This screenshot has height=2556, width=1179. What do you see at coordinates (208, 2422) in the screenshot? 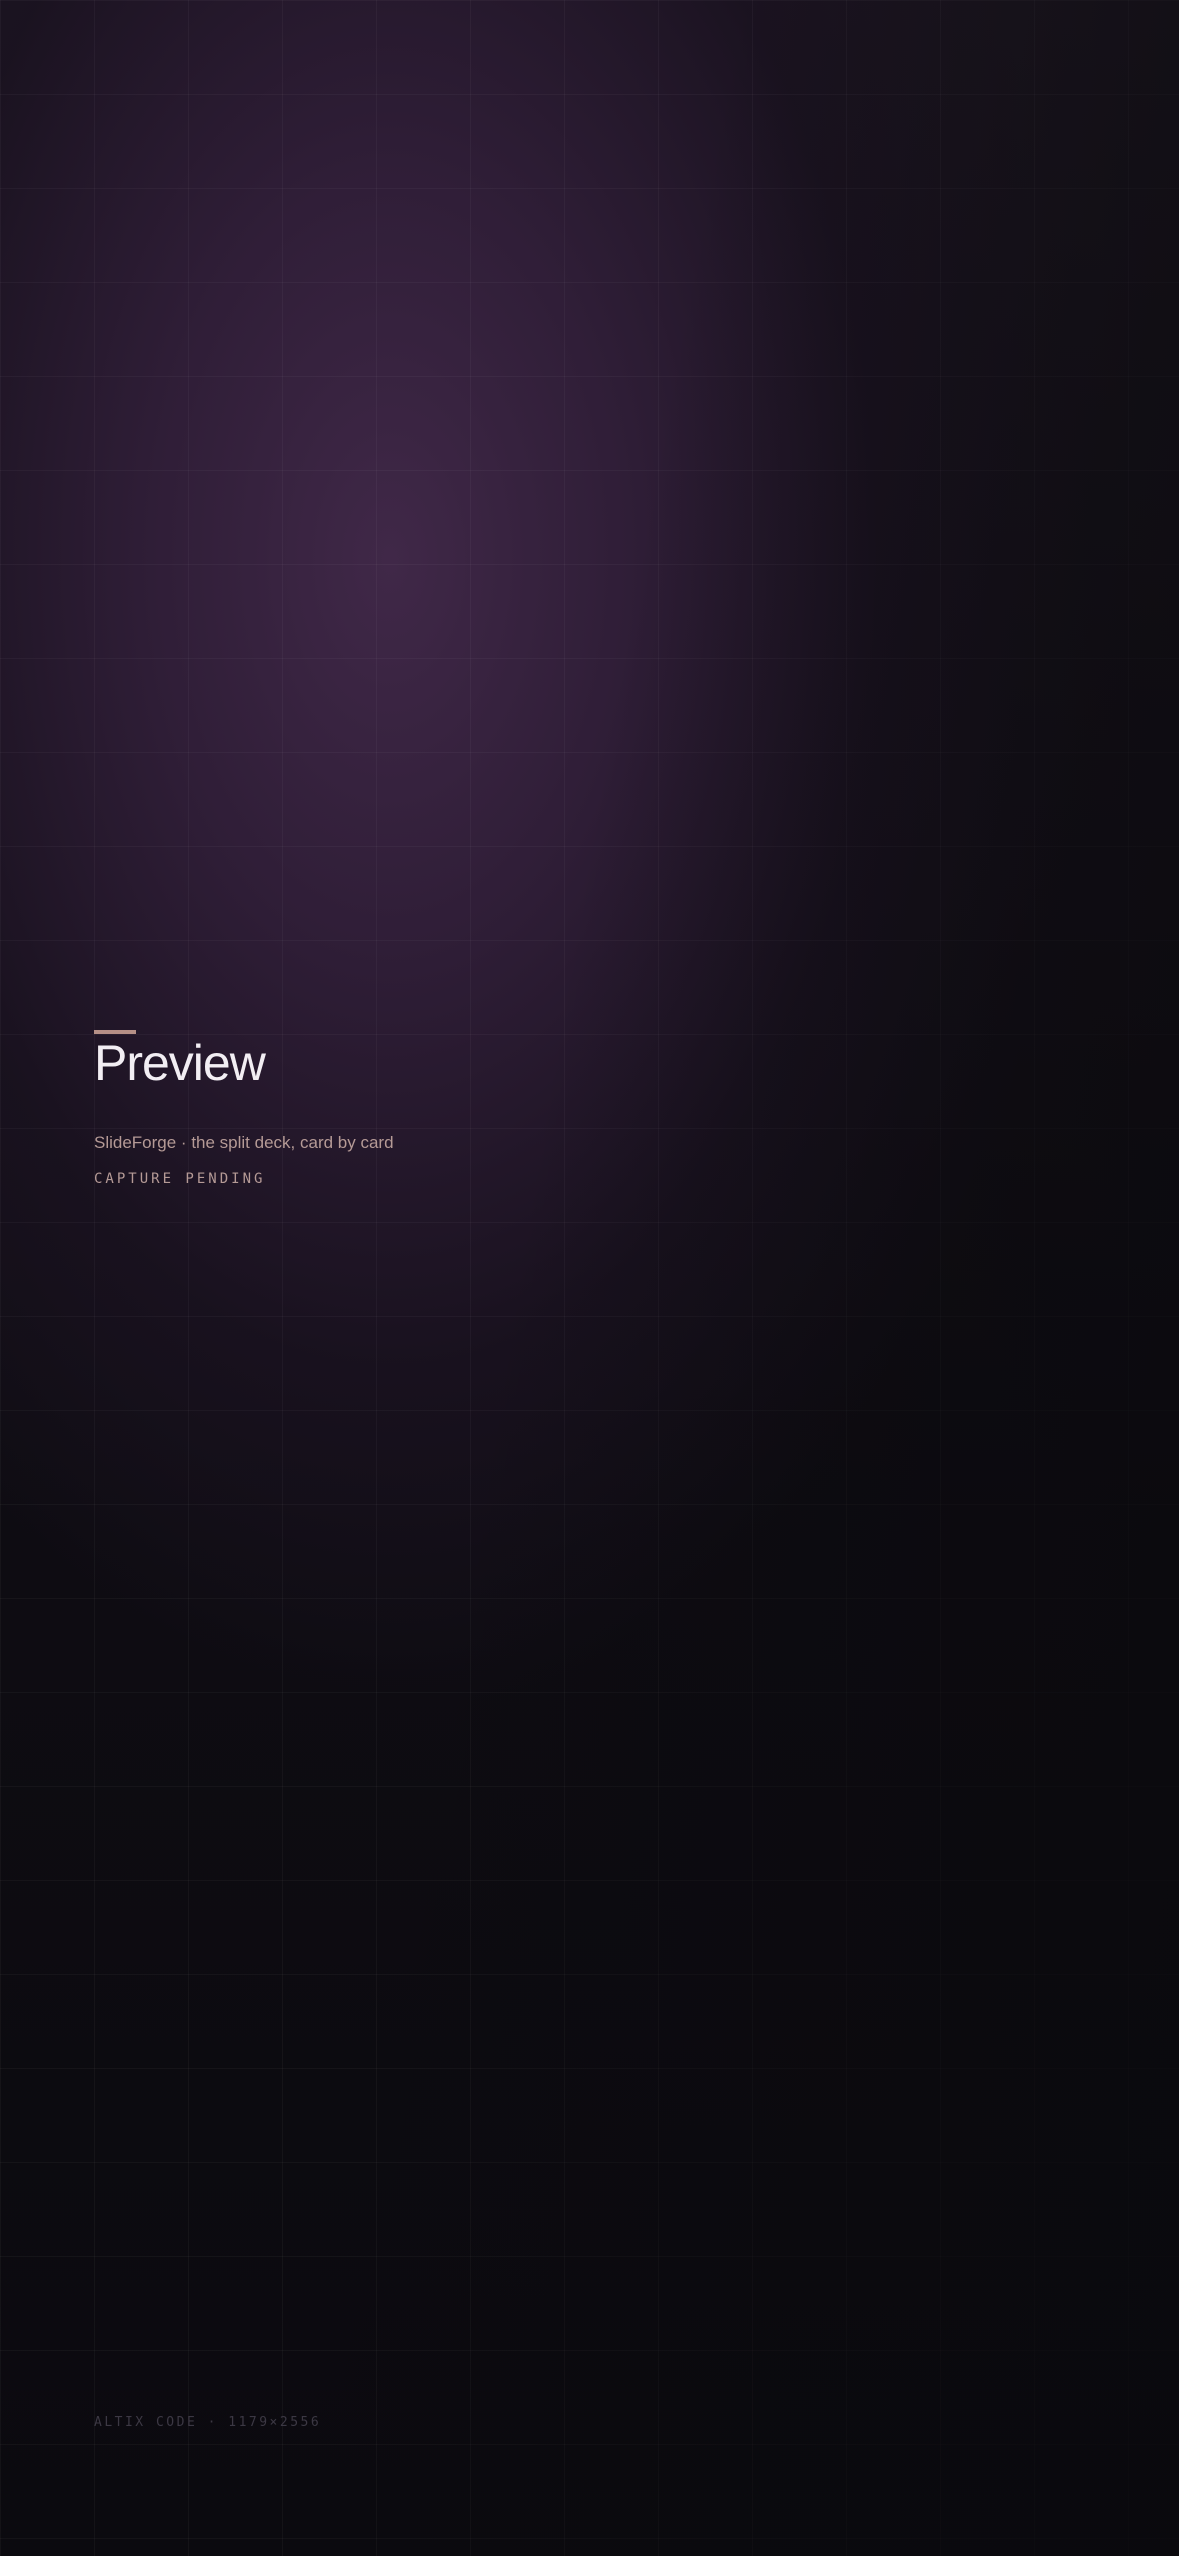
I see `footer-caption: ALTIX CODE · 1179×2556` at bounding box center [208, 2422].